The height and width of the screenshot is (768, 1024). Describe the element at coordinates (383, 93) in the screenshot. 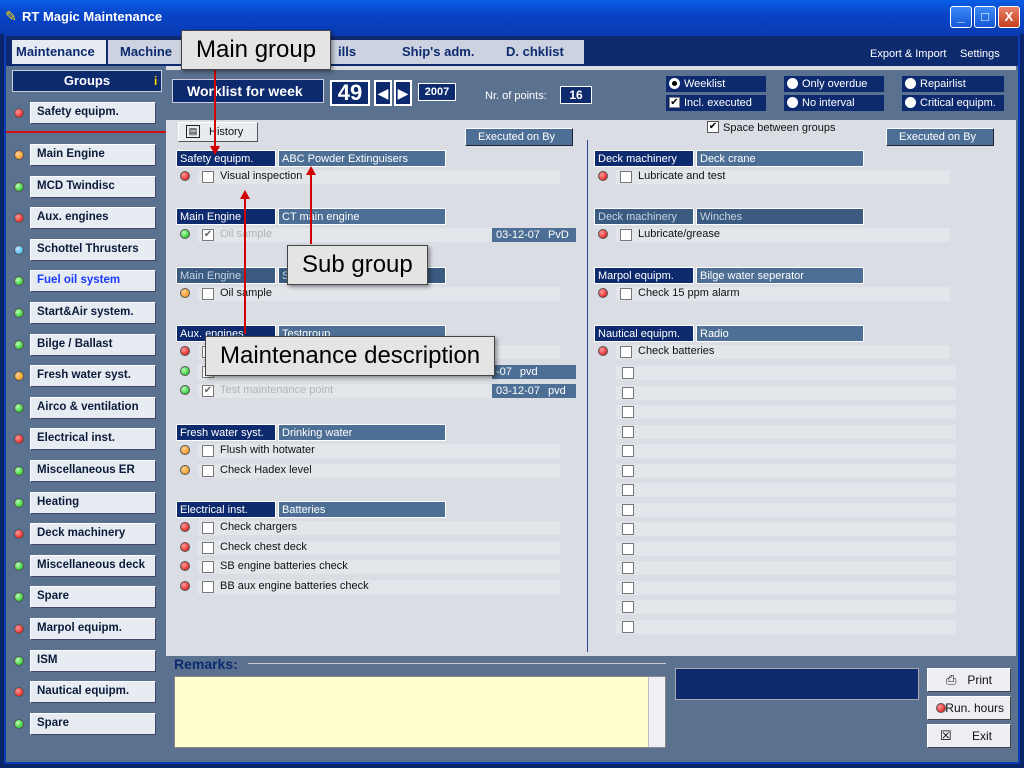

I see `prev-week-button: ◀` at that location.